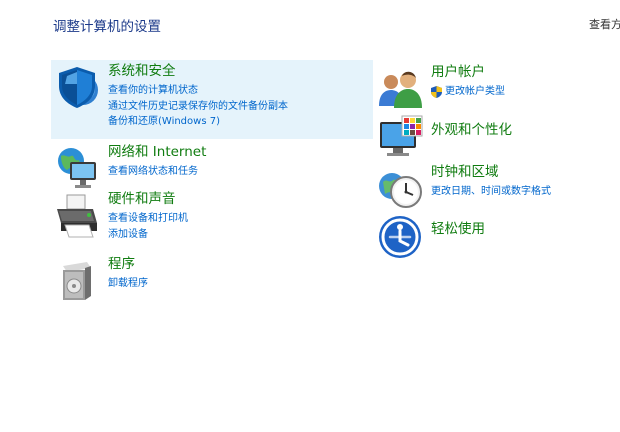  Describe the element at coordinates (400, 138) in the screenshot. I see `monitor-palette-icon` at that location.